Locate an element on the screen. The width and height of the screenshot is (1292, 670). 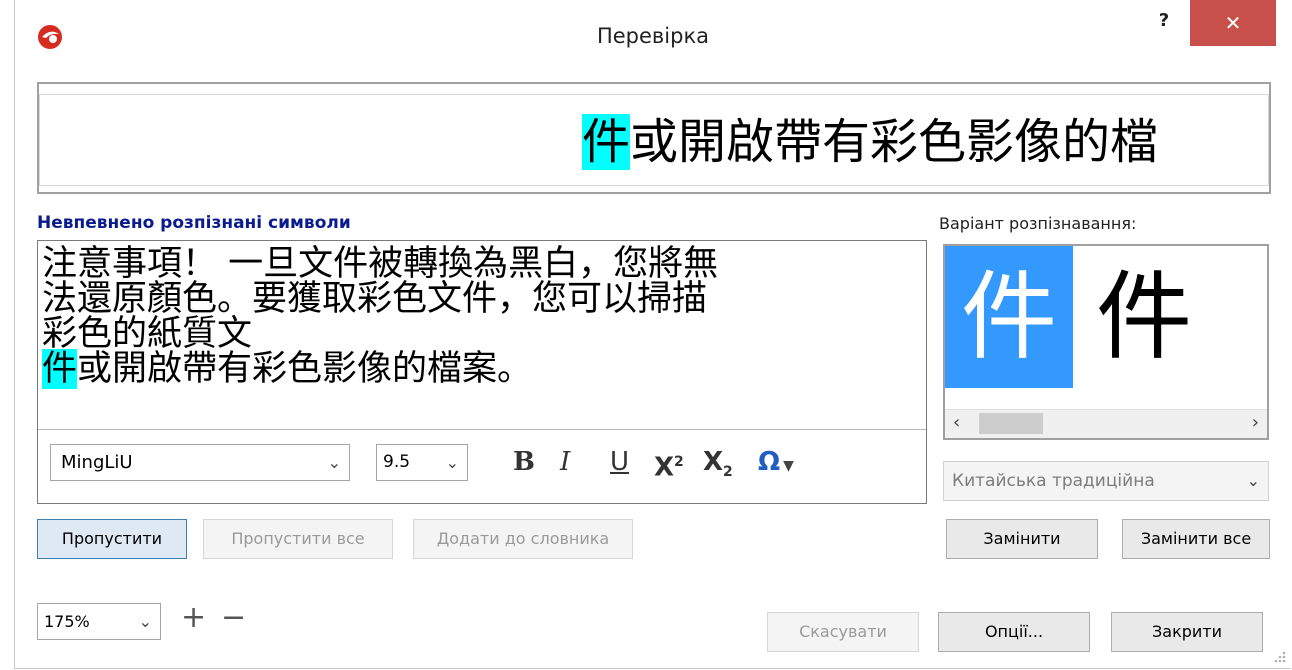
editor-line: 彩色的紙質文 is located at coordinates (147, 334).